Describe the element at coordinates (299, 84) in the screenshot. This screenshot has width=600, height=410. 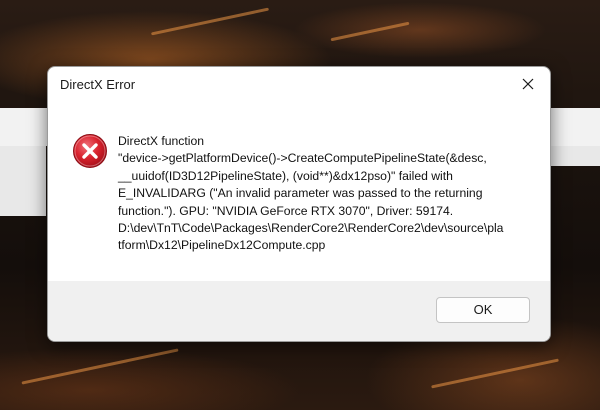
I see `dialog-titlebar: DirectX Error` at that location.